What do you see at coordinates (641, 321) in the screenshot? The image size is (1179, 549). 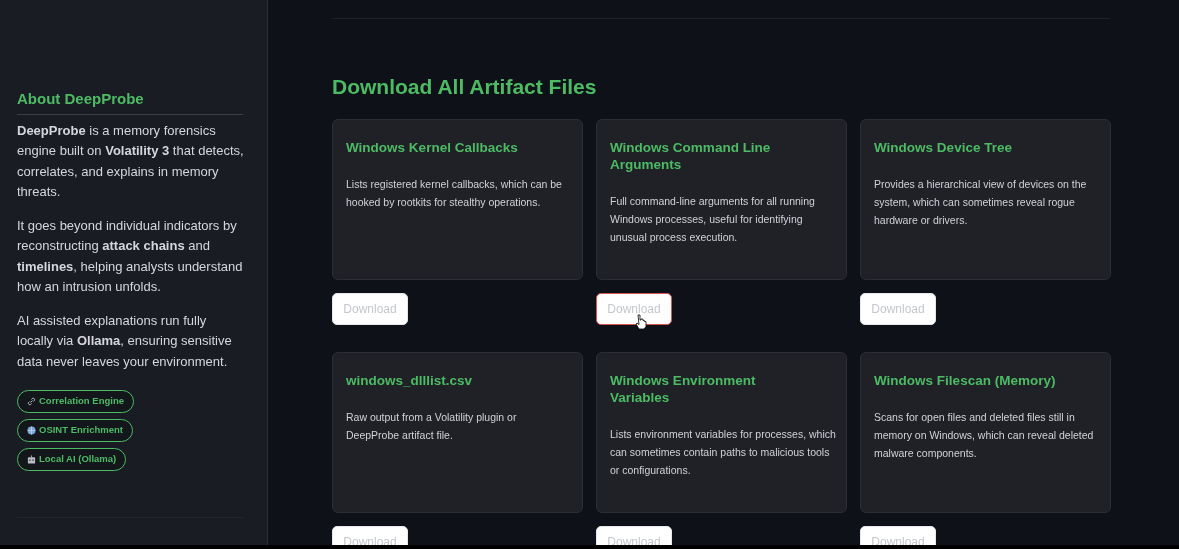 I see `hand-cursor-icon` at bounding box center [641, 321].